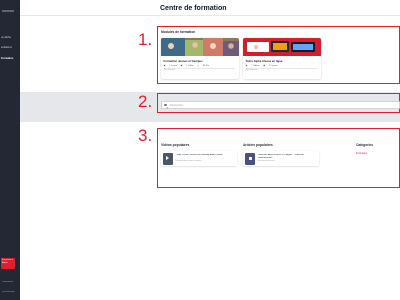 Image resolution: width=400 pixels, height=300 pixels. I want to click on meta-lessons: 1 Leçon, so click(173, 66).